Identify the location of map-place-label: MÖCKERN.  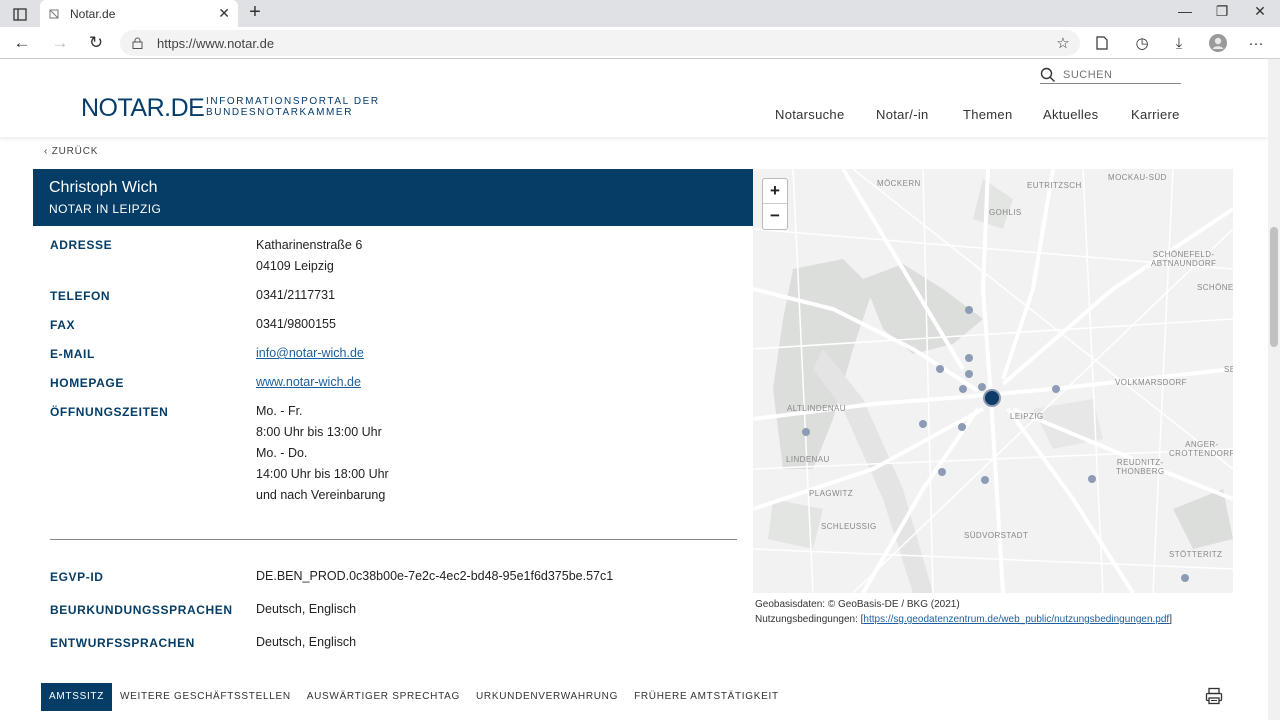
(899, 183).